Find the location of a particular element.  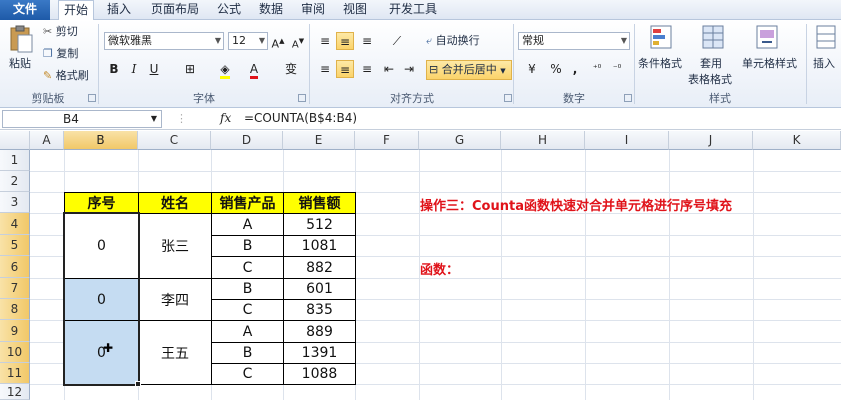

phonetic-button: 变 is located at coordinates (291, 69).